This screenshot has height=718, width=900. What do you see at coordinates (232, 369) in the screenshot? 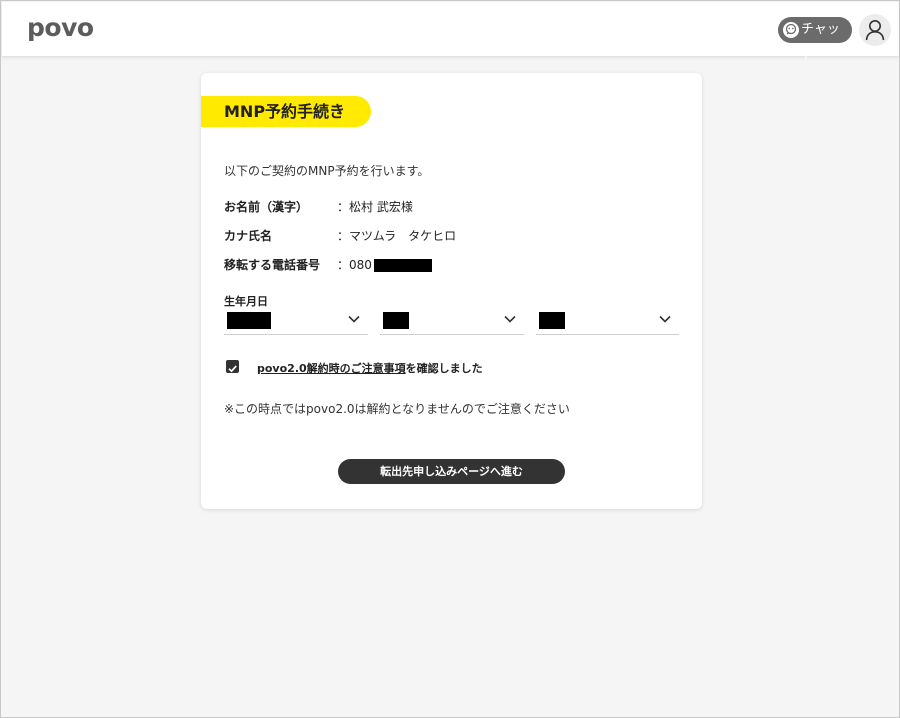
I see `check-icon` at bounding box center [232, 369].